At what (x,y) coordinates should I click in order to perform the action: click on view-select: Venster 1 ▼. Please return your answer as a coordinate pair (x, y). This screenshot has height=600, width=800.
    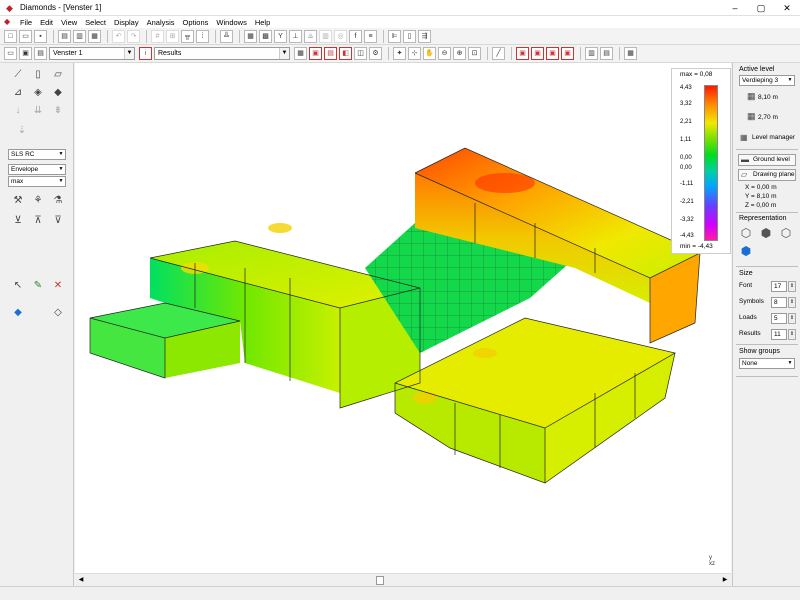
    Looking at the image, I should click on (92, 53).